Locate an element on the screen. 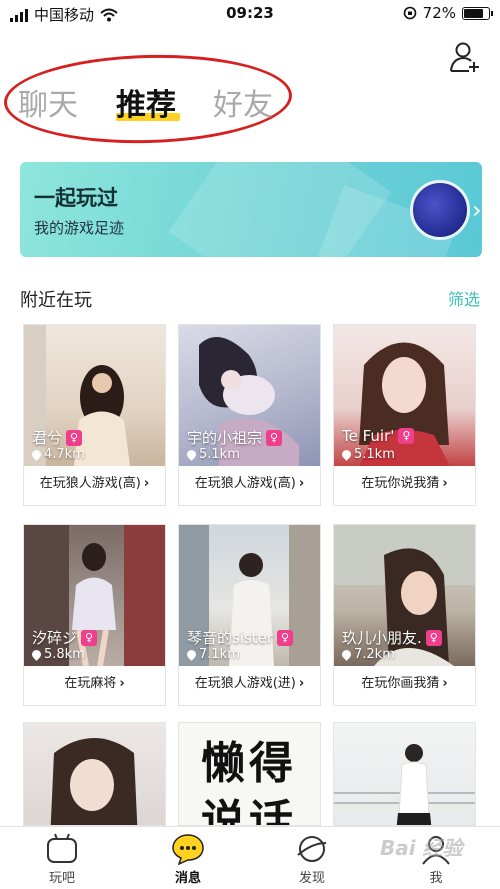 This screenshot has width=500, height=889. distance-text: 7.1km is located at coordinates (219, 654).